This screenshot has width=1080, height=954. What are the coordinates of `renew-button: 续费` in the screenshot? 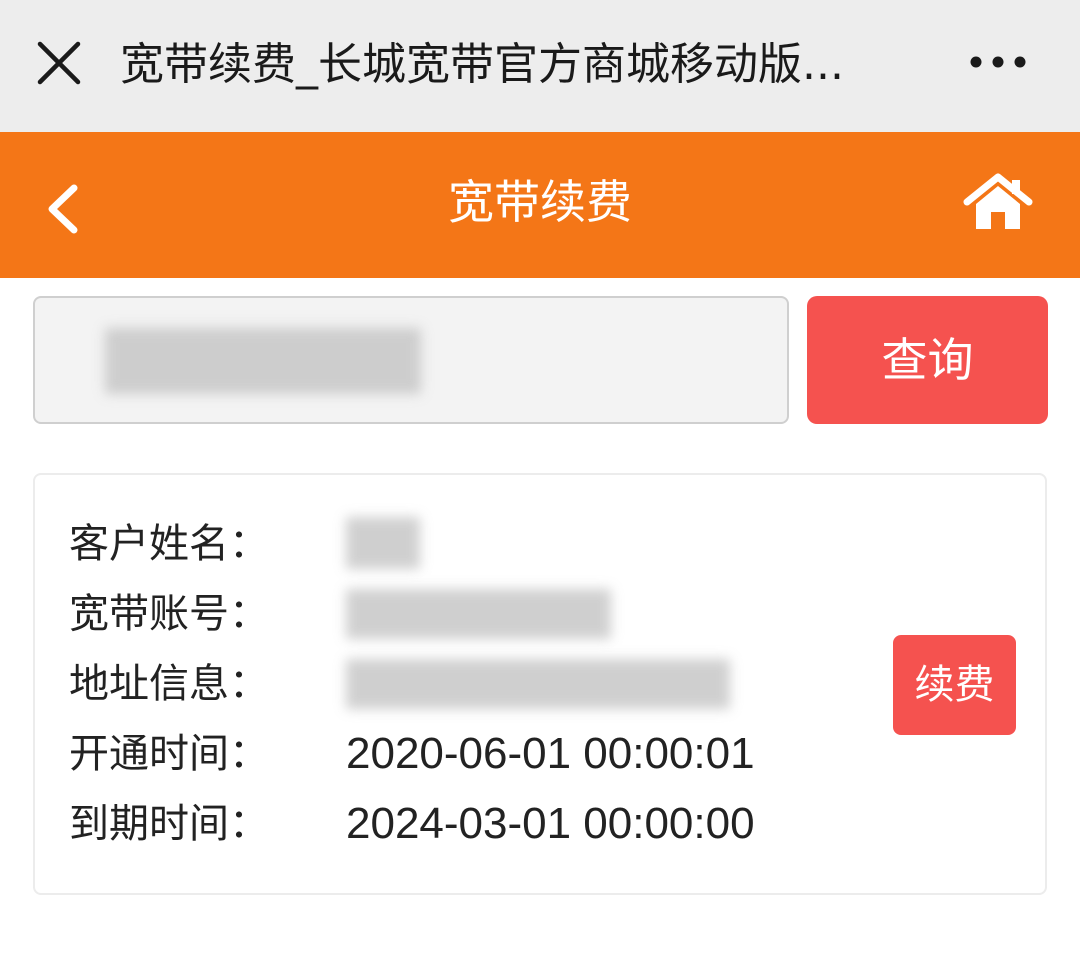 It's located at (954, 685).